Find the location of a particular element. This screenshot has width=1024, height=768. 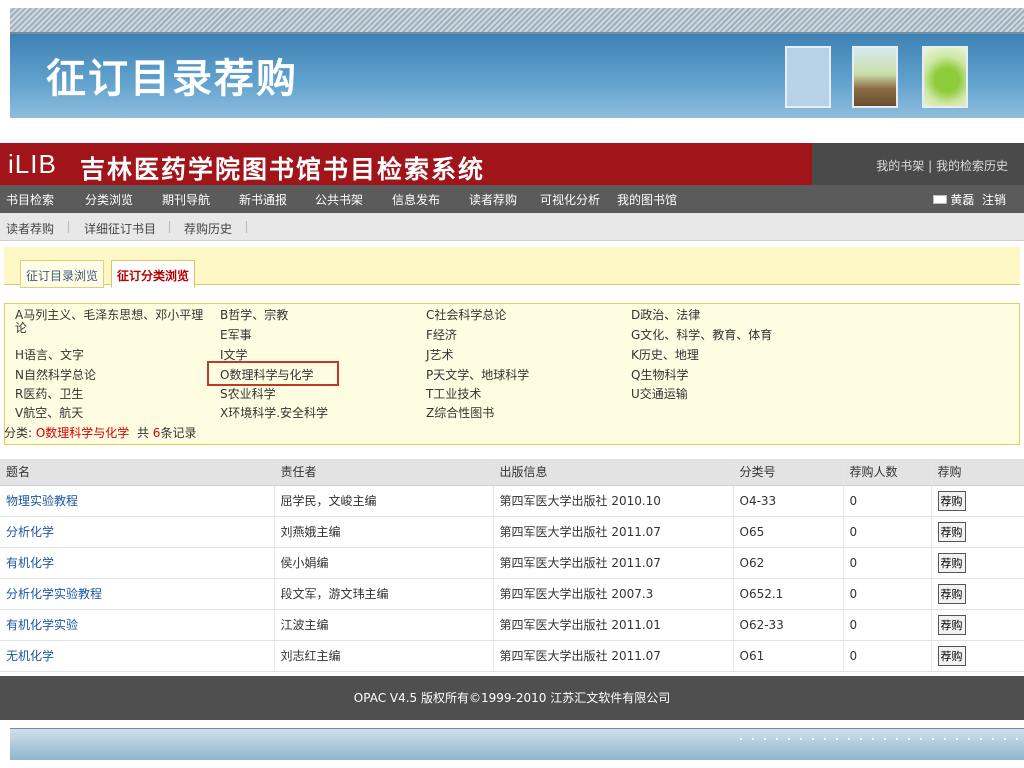

column-header-author: 责任者 is located at coordinates (383, 472).